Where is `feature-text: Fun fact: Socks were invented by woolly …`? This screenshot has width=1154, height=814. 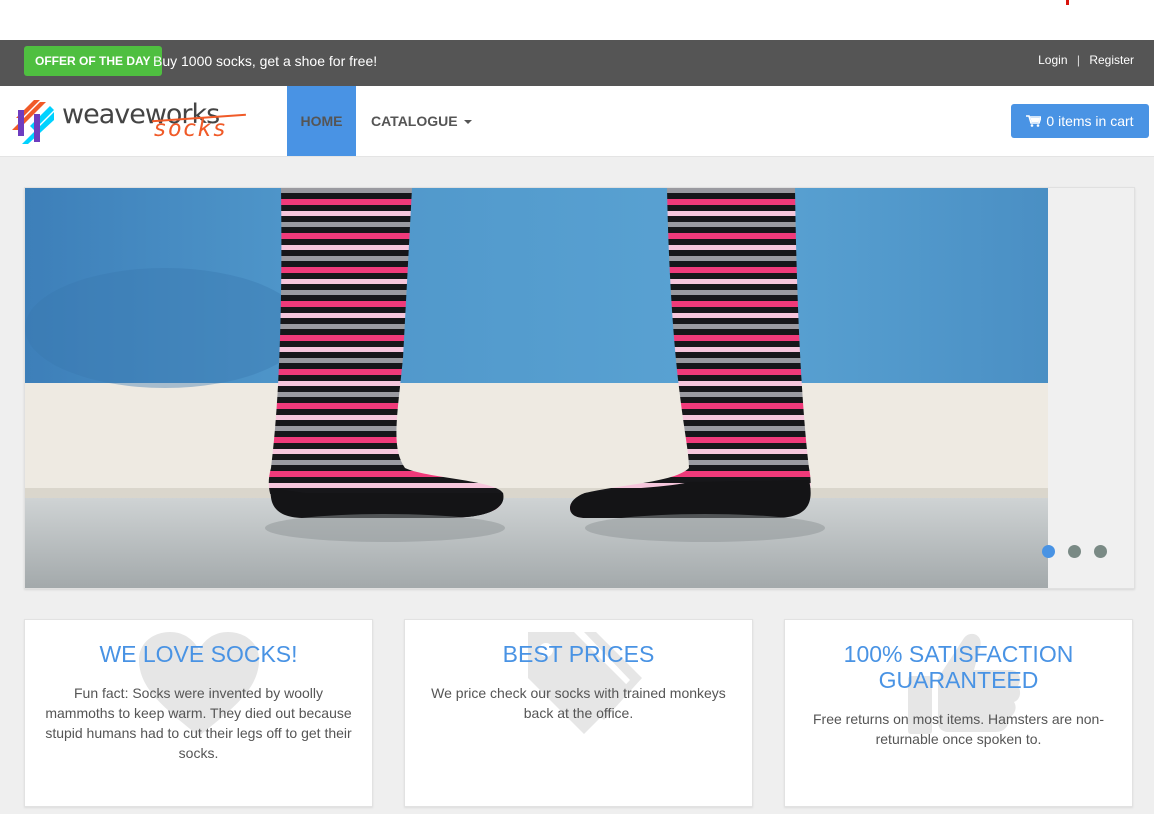
feature-text: Fun fact: Socks were invented by woolly … is located at coordinates (198, 723).